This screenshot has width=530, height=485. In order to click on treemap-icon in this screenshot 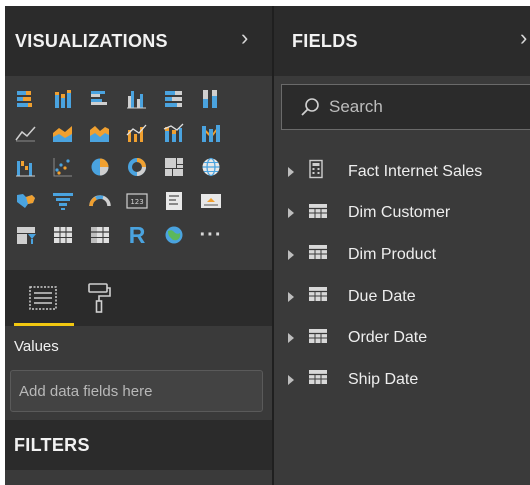, I will do `click(174, 167)`.